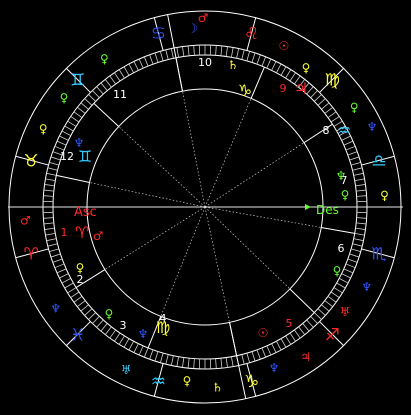 This screenshot has width=411, height=415. Describe the element at coordinates (64, 232) in the screenshot. I see `house-number: 1` at that location.